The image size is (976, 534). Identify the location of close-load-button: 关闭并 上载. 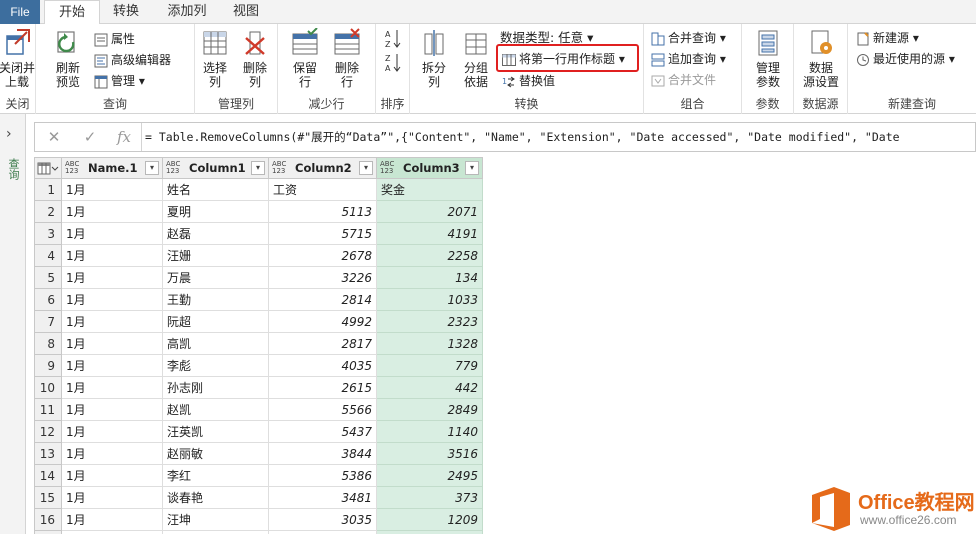
(18, 58).